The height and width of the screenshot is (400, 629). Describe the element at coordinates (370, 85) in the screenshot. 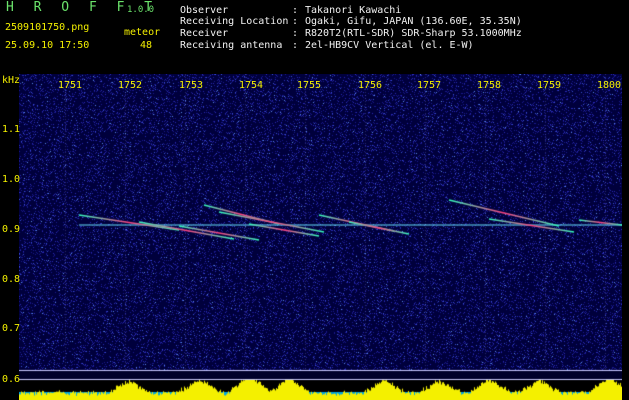

I see `time-tick-label: 1756` at that location.